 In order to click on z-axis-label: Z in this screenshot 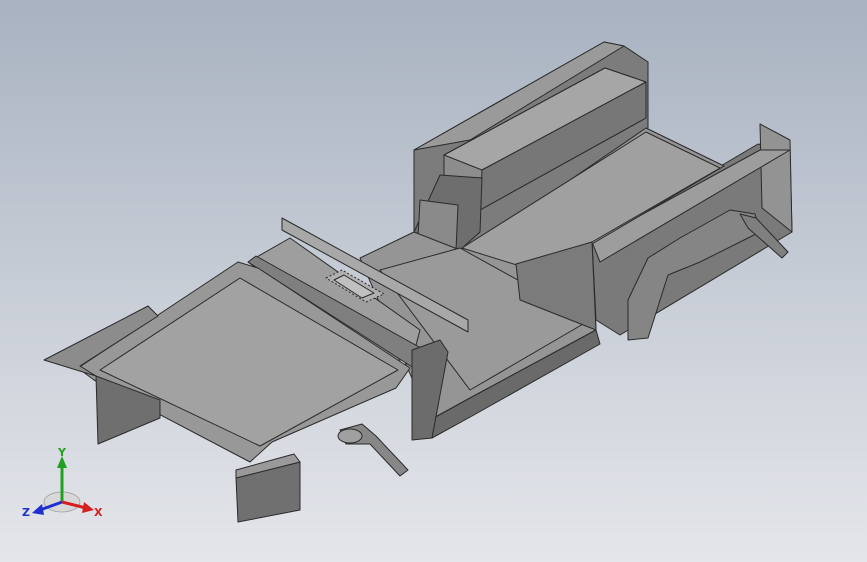, I will do `click(26, 512)`.